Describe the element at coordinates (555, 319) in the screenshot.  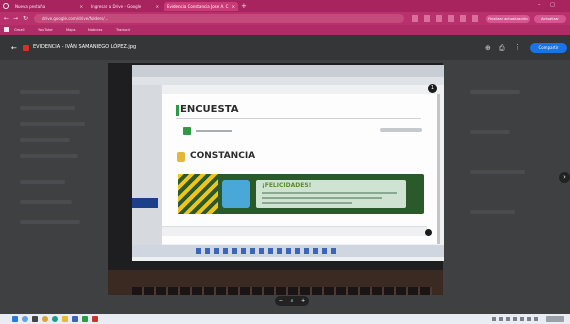
I see `clock` at that location.